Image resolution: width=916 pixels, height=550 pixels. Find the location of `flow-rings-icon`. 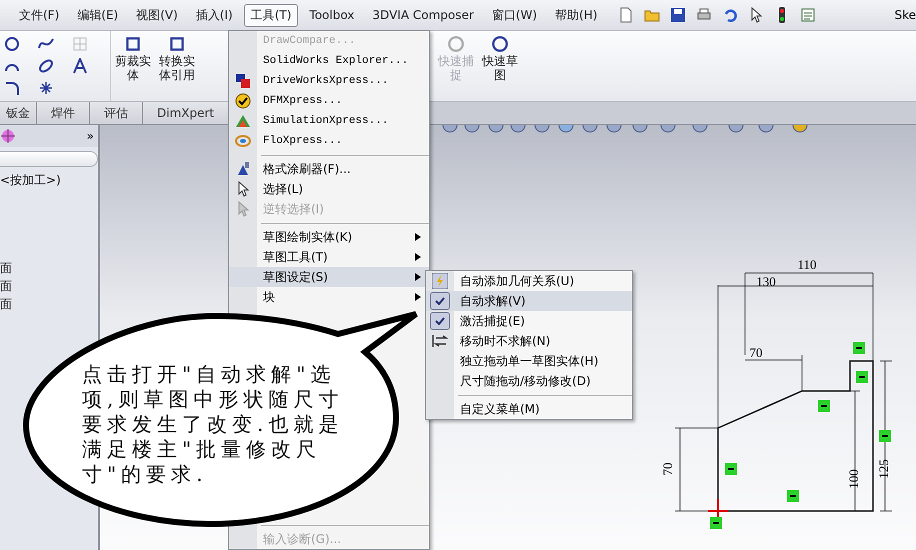

flow-rings-icon is located at coordinates (243, 141).